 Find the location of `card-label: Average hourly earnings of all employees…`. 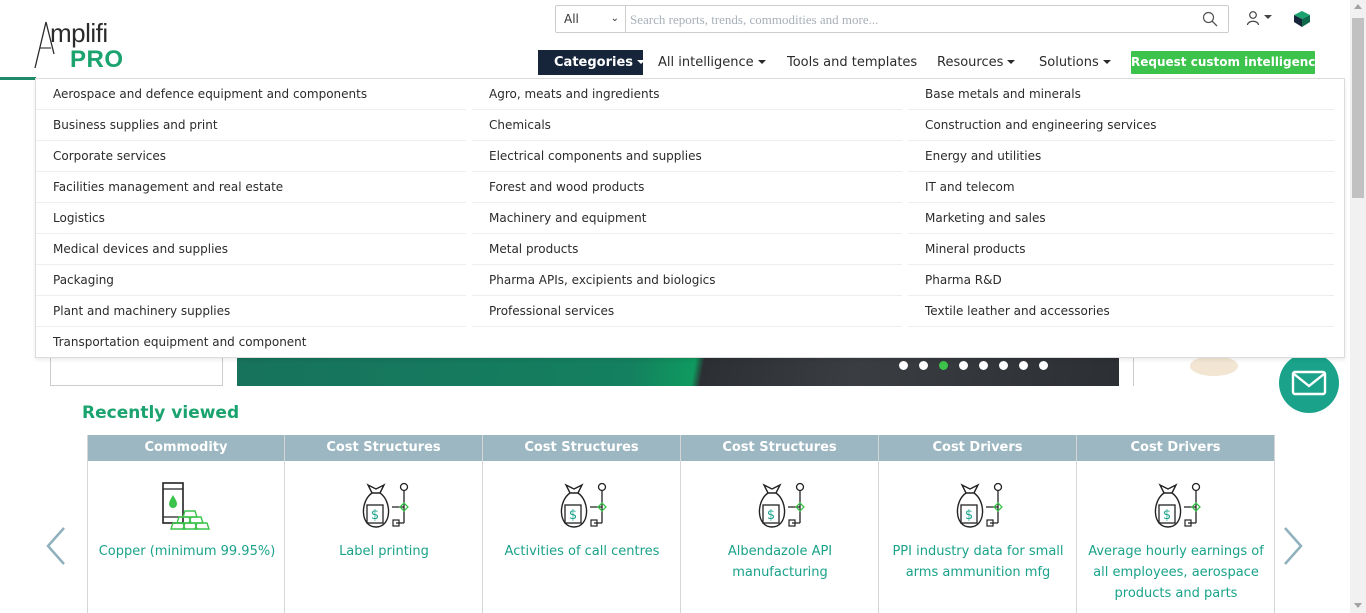

card-label: Average hourly earnings of all employees… is located at coordinates (1176, 572).